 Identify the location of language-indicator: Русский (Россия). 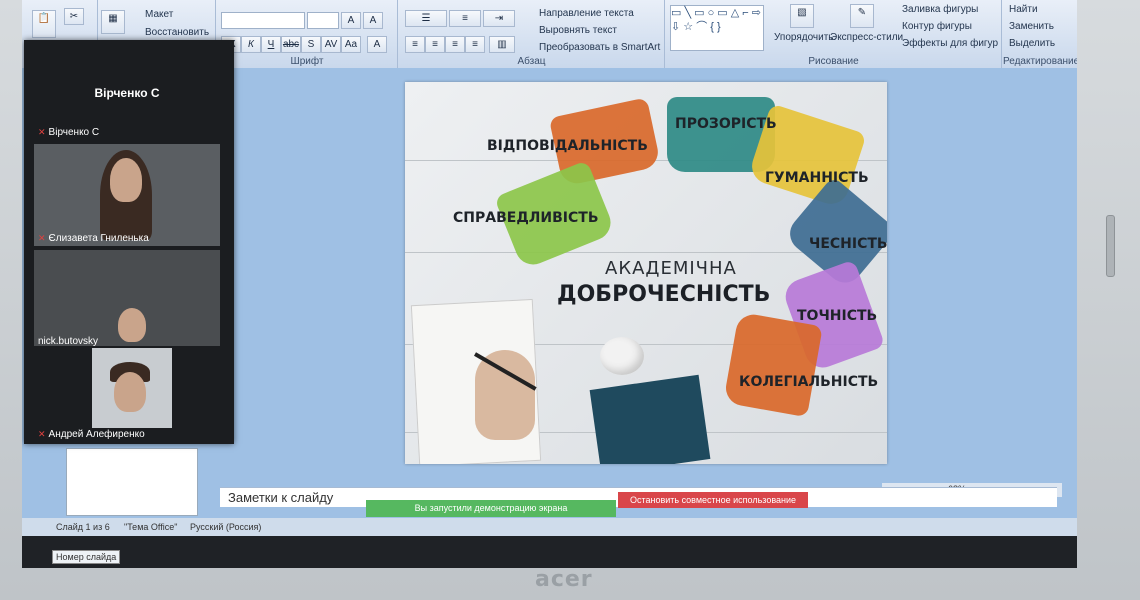
(225, 527).